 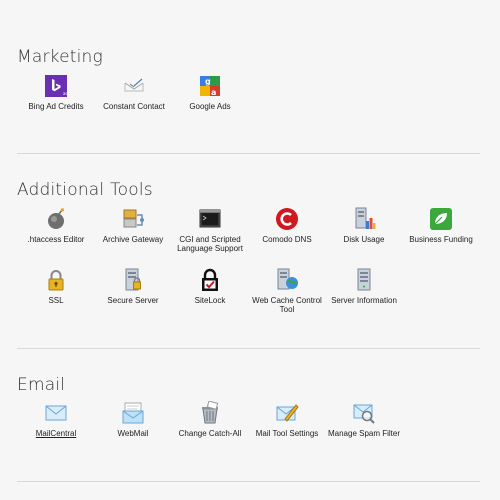 I want to click on section-title-email: Email, so click(x=41, y=385).